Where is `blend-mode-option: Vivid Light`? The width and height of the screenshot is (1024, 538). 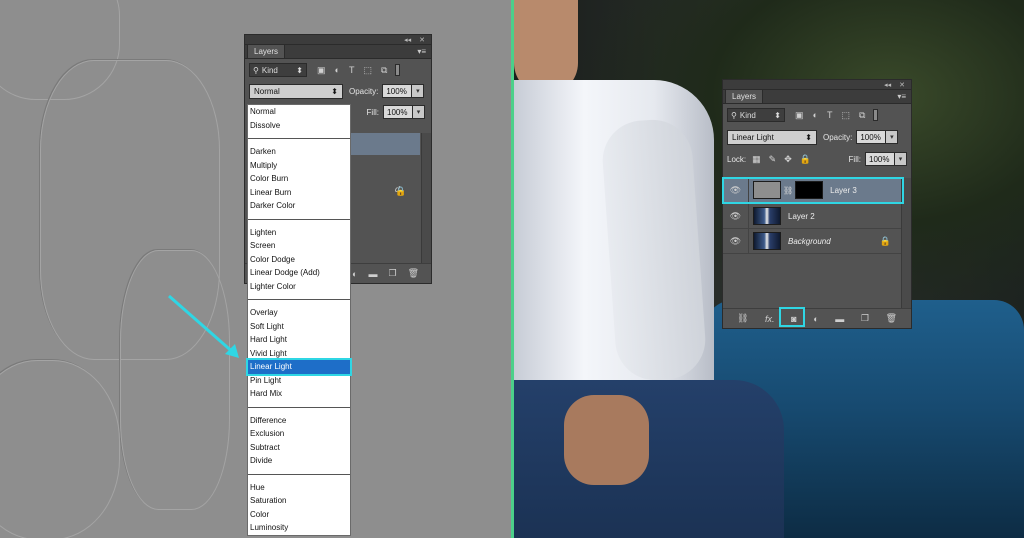
blend-mode-option: Vivid Light is located at coordinates (299, 354).